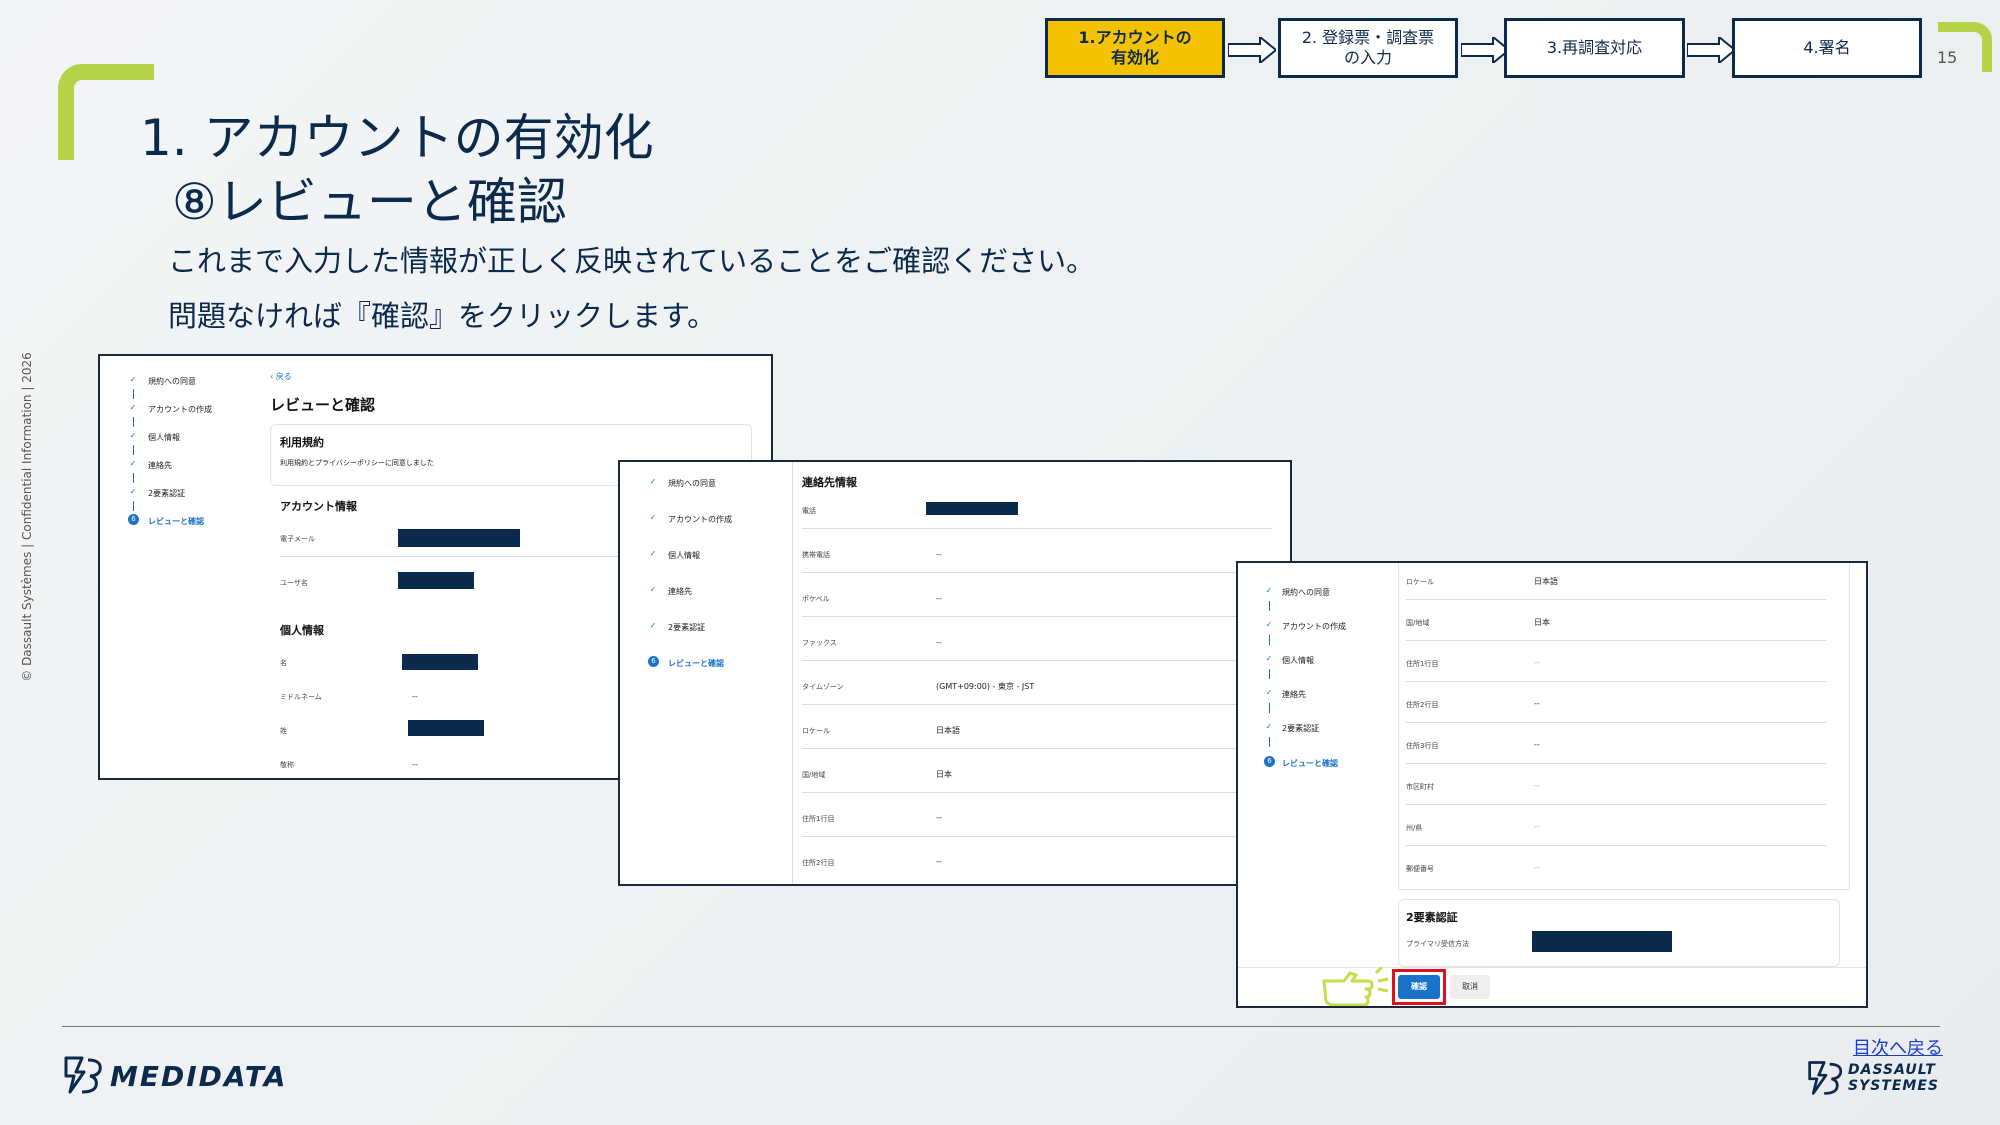 The width and height of the screenshot is (2000, 1125). I want to click on terms-text: 利用規約とプライバシーポリシーに同意しました, so click(357, 463).